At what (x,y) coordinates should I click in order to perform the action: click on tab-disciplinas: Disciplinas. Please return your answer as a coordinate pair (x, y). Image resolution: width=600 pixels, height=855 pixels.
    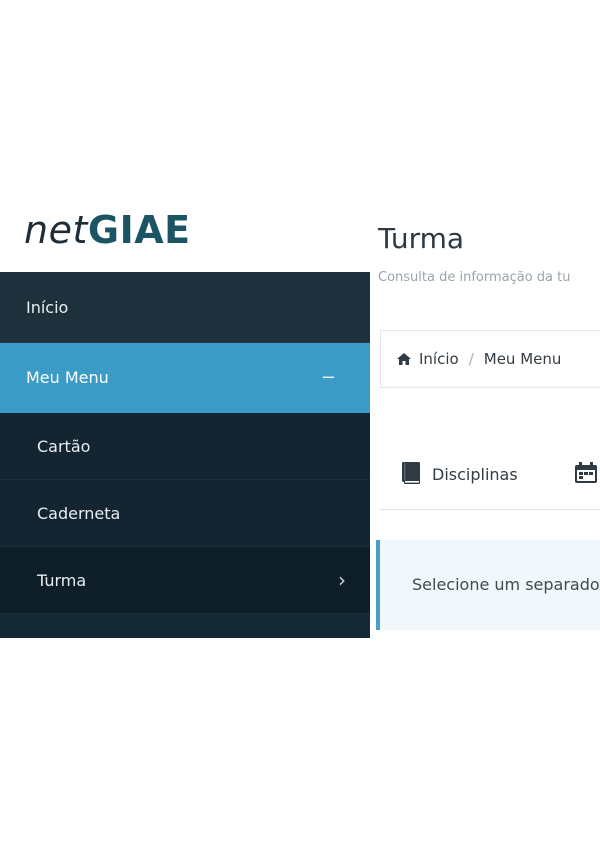
    Looking at the image, I should click on (459, 475).